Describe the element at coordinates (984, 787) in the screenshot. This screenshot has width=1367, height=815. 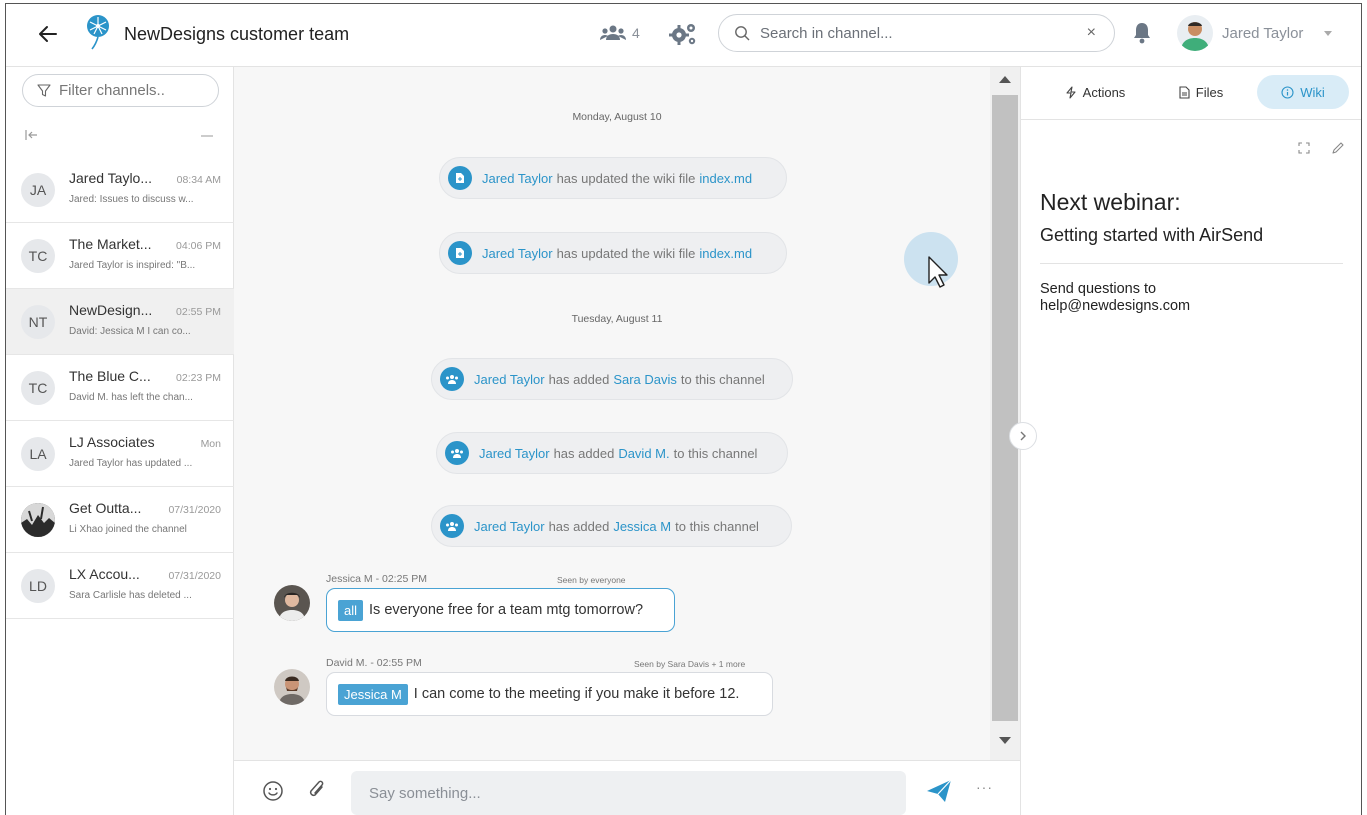
I see `more-options-icon: ···` at that location.